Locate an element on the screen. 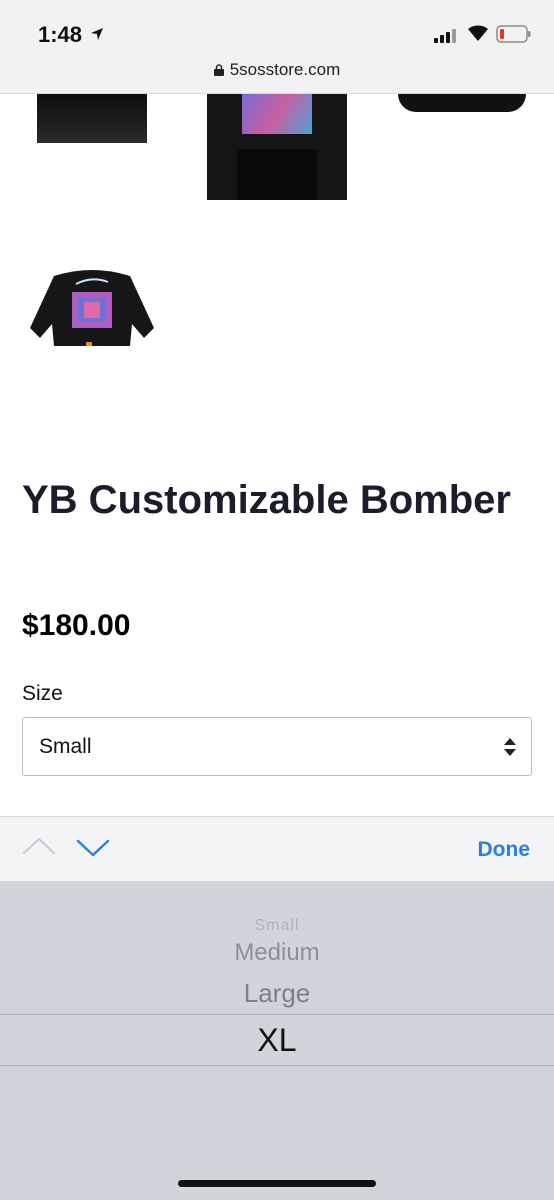 The width and height of the screenshot is (554, 1200). product-title: YB Customizable Bomber is located at coordinates (266, 500).